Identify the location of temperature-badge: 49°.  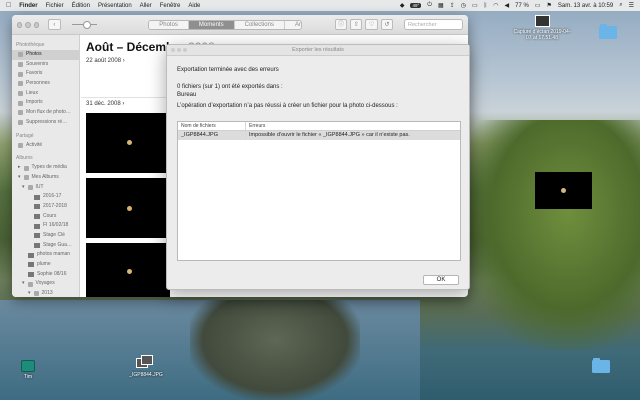
(416, 5).